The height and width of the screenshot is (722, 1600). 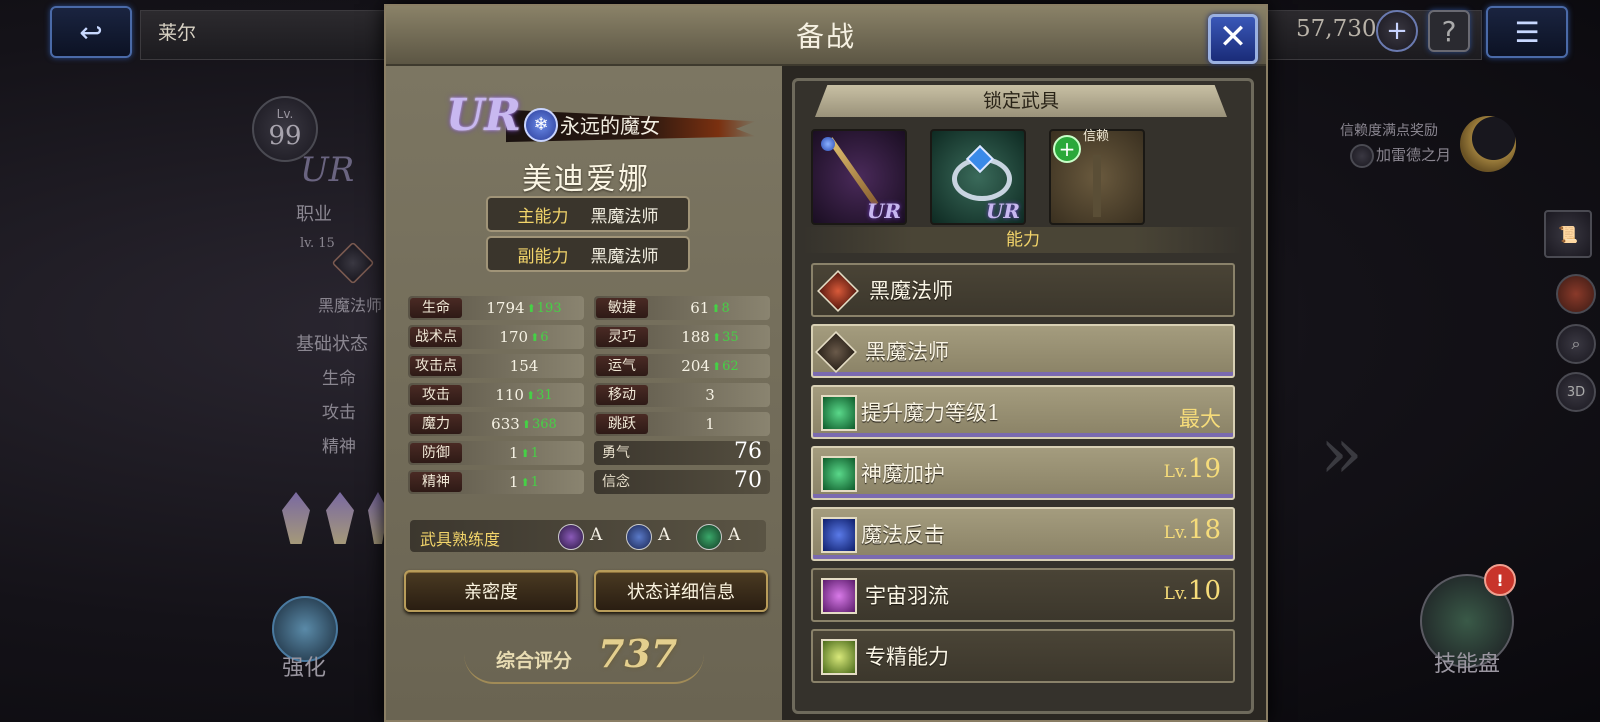 What do you see at coordinates (1067, 149) in the screenshot?
I see `add-icon: +` at bounding box center [1067, 149].